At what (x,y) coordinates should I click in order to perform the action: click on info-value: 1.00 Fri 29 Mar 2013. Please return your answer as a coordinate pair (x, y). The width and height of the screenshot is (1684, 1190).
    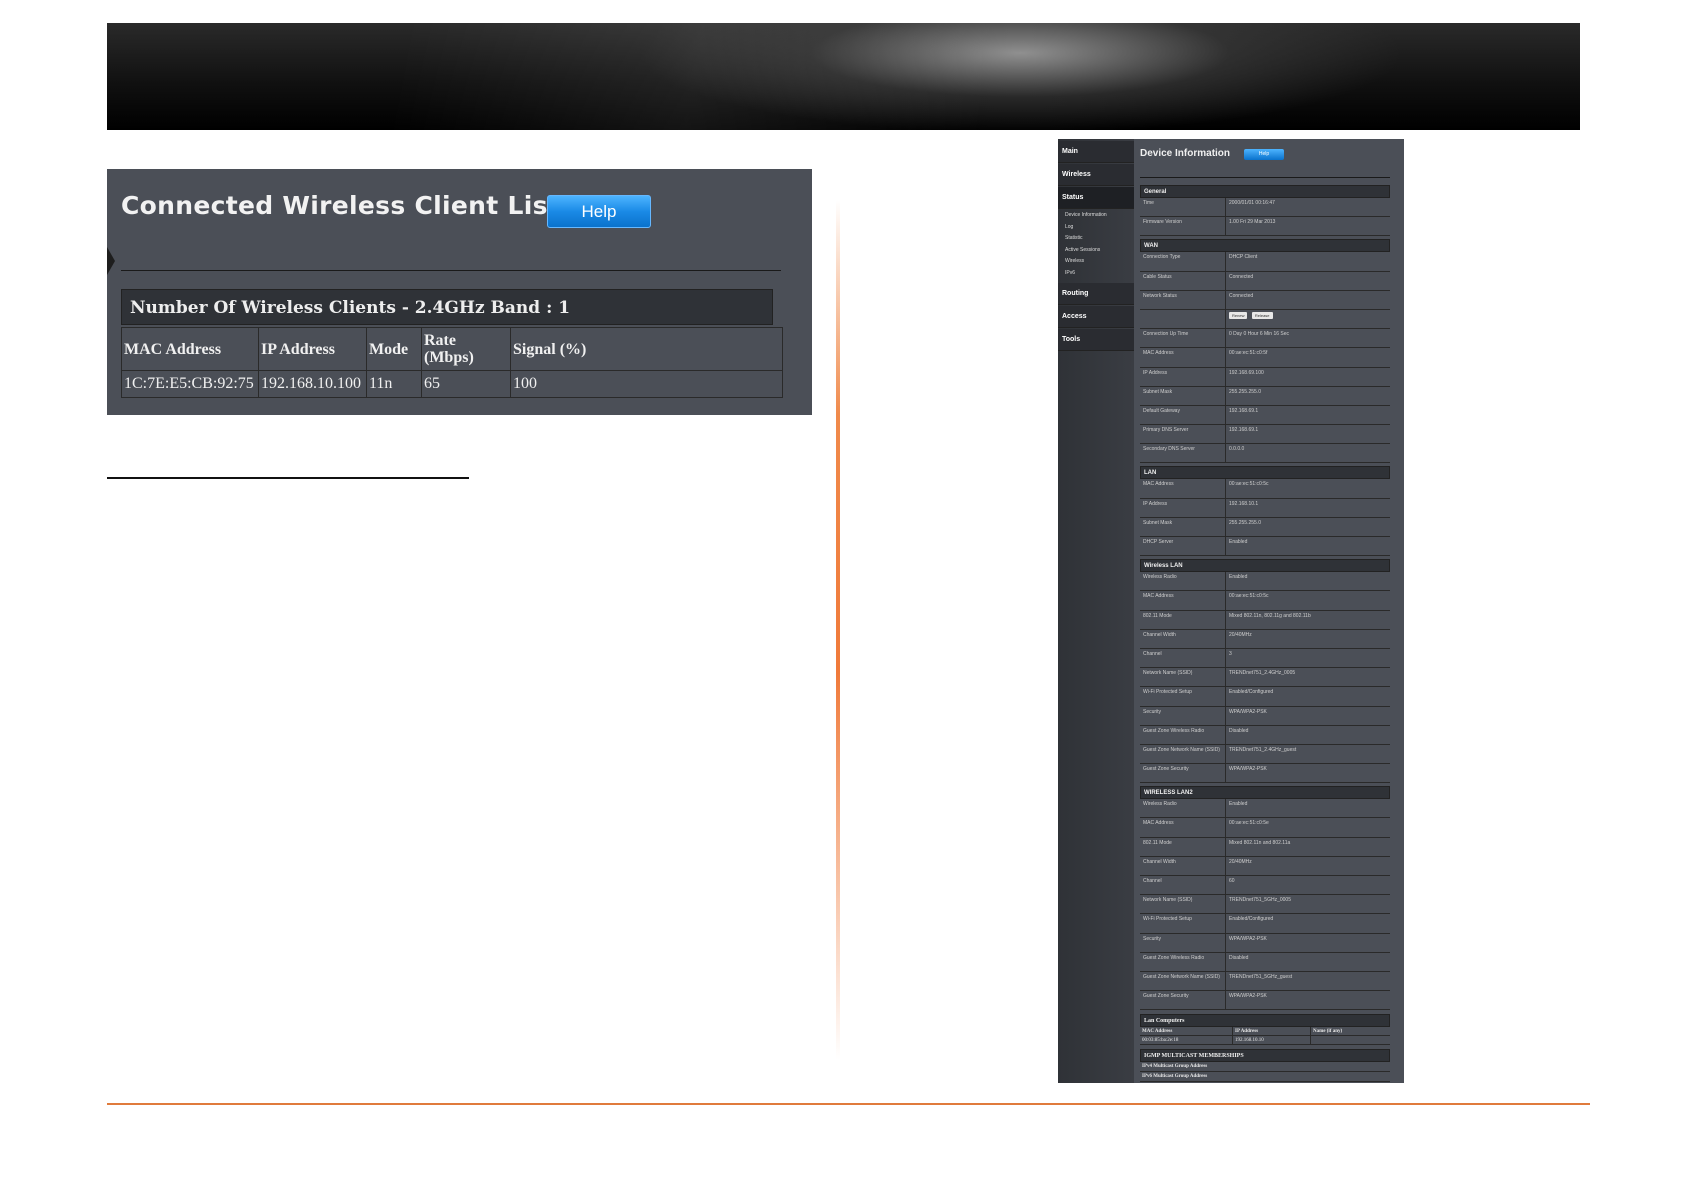
    Looking at the image, I should click on (1252, 222).